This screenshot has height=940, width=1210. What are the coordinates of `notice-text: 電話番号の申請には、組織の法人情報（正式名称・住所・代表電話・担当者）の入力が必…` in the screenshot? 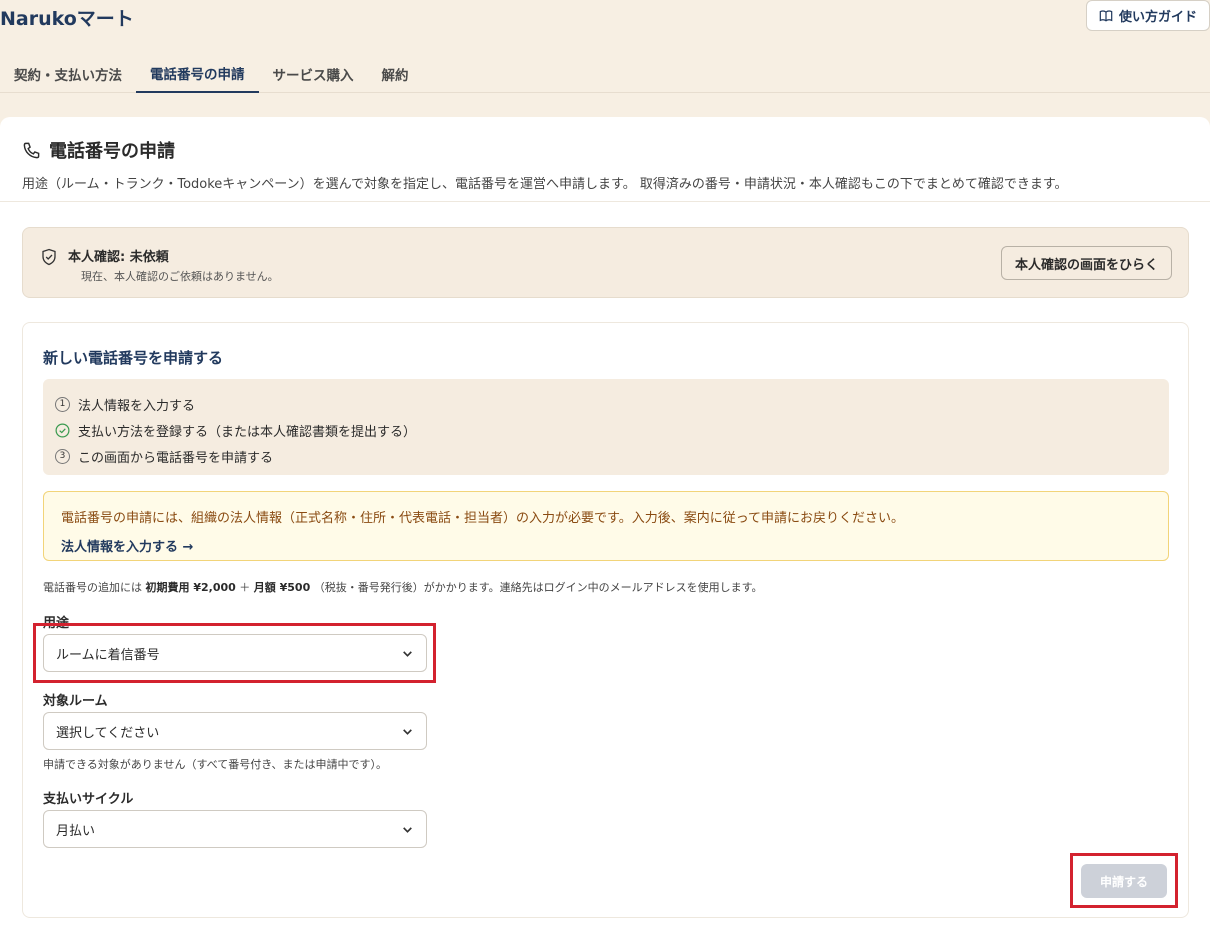 It's located at (483, 518).